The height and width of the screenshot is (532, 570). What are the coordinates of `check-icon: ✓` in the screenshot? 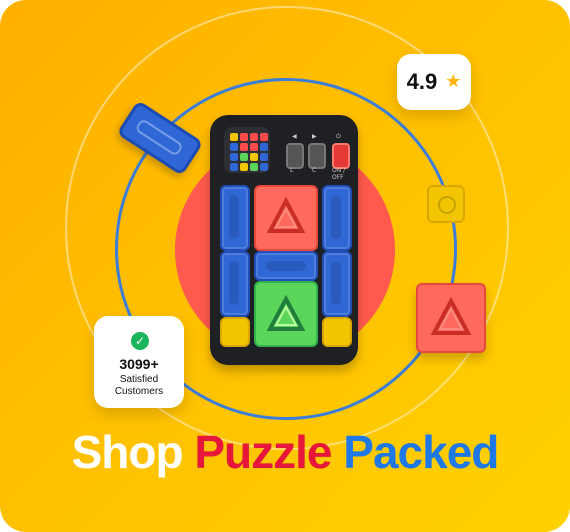 It's located at (140, 341).